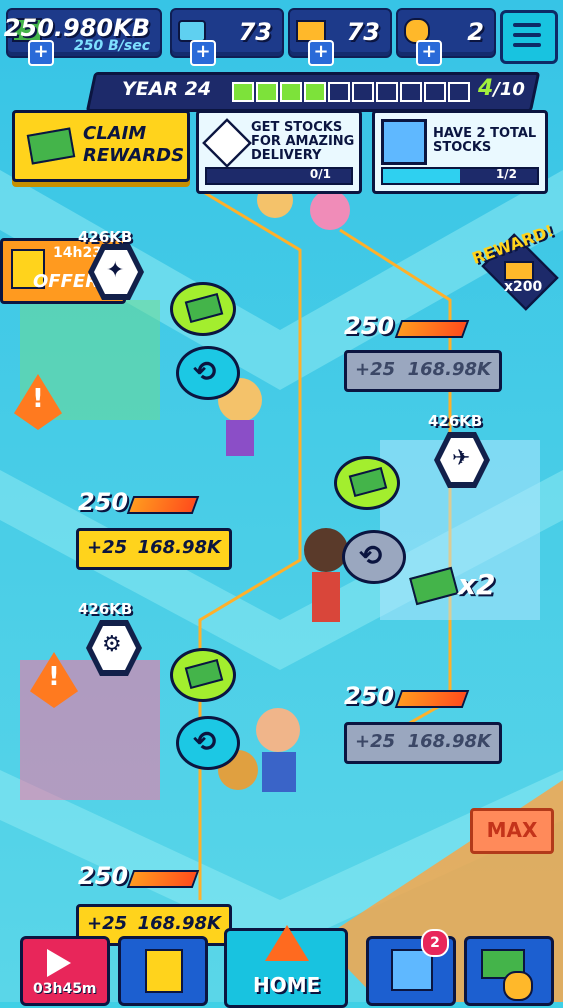 Image resolution: width=563 pixels, height=1008 pixels. I want to click on bottom-nav: 03h45m HOME 2, so click(281, 964).